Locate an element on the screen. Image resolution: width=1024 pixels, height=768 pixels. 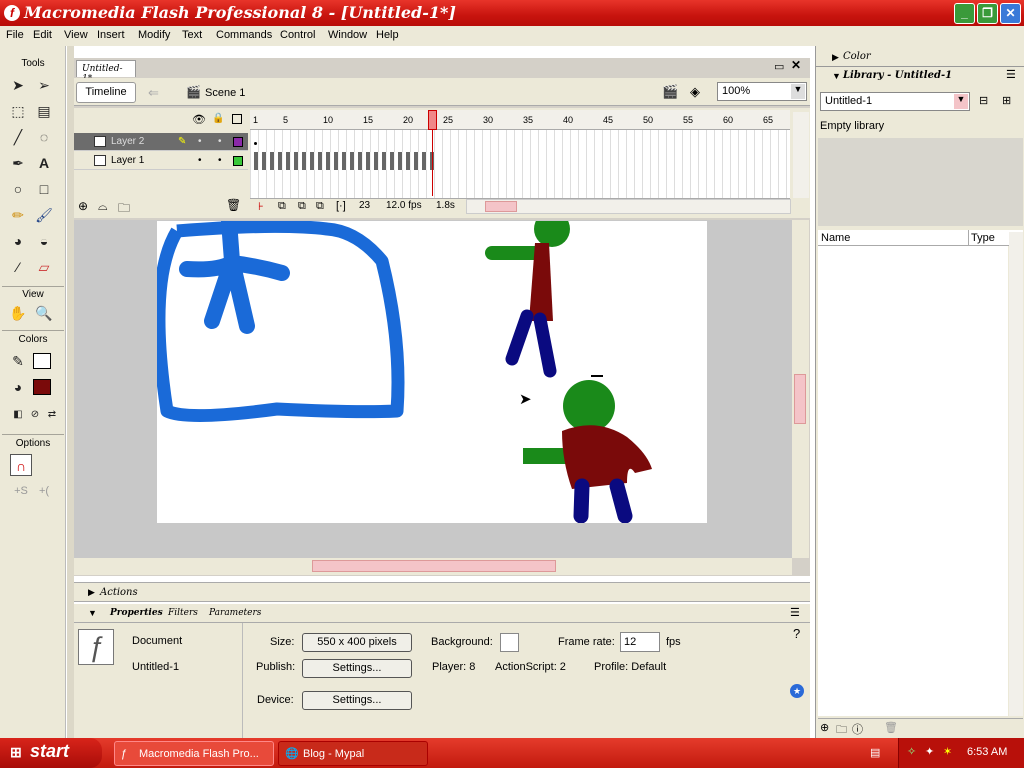
pin-library-icon: ⊟ is located at coordinates (983, 100).